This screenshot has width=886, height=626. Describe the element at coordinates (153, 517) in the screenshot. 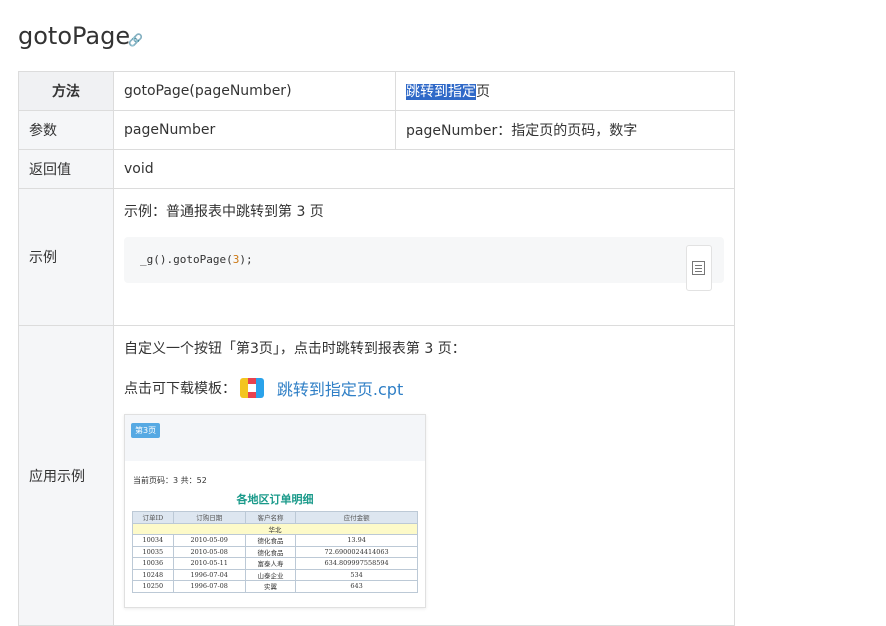

I see `preview-col: 订单ID` at that location.